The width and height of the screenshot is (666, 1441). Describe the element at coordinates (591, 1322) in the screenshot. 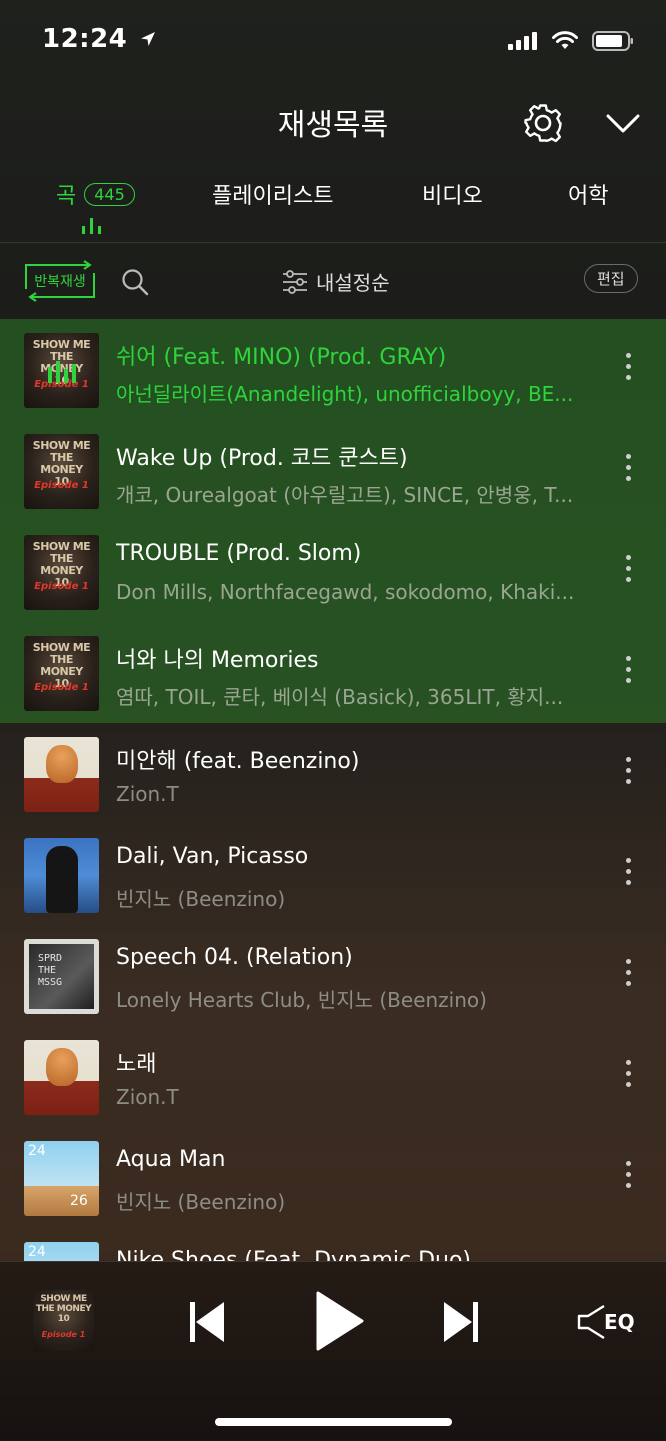

I see `speaker-icon` at that location.